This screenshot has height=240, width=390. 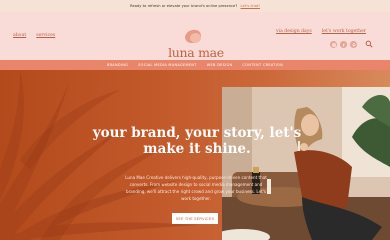 What do you see at coordinates (294, 31) in the screenshot?
I see `nav-link-design-days: via design days` at bounding box center [294, 31].